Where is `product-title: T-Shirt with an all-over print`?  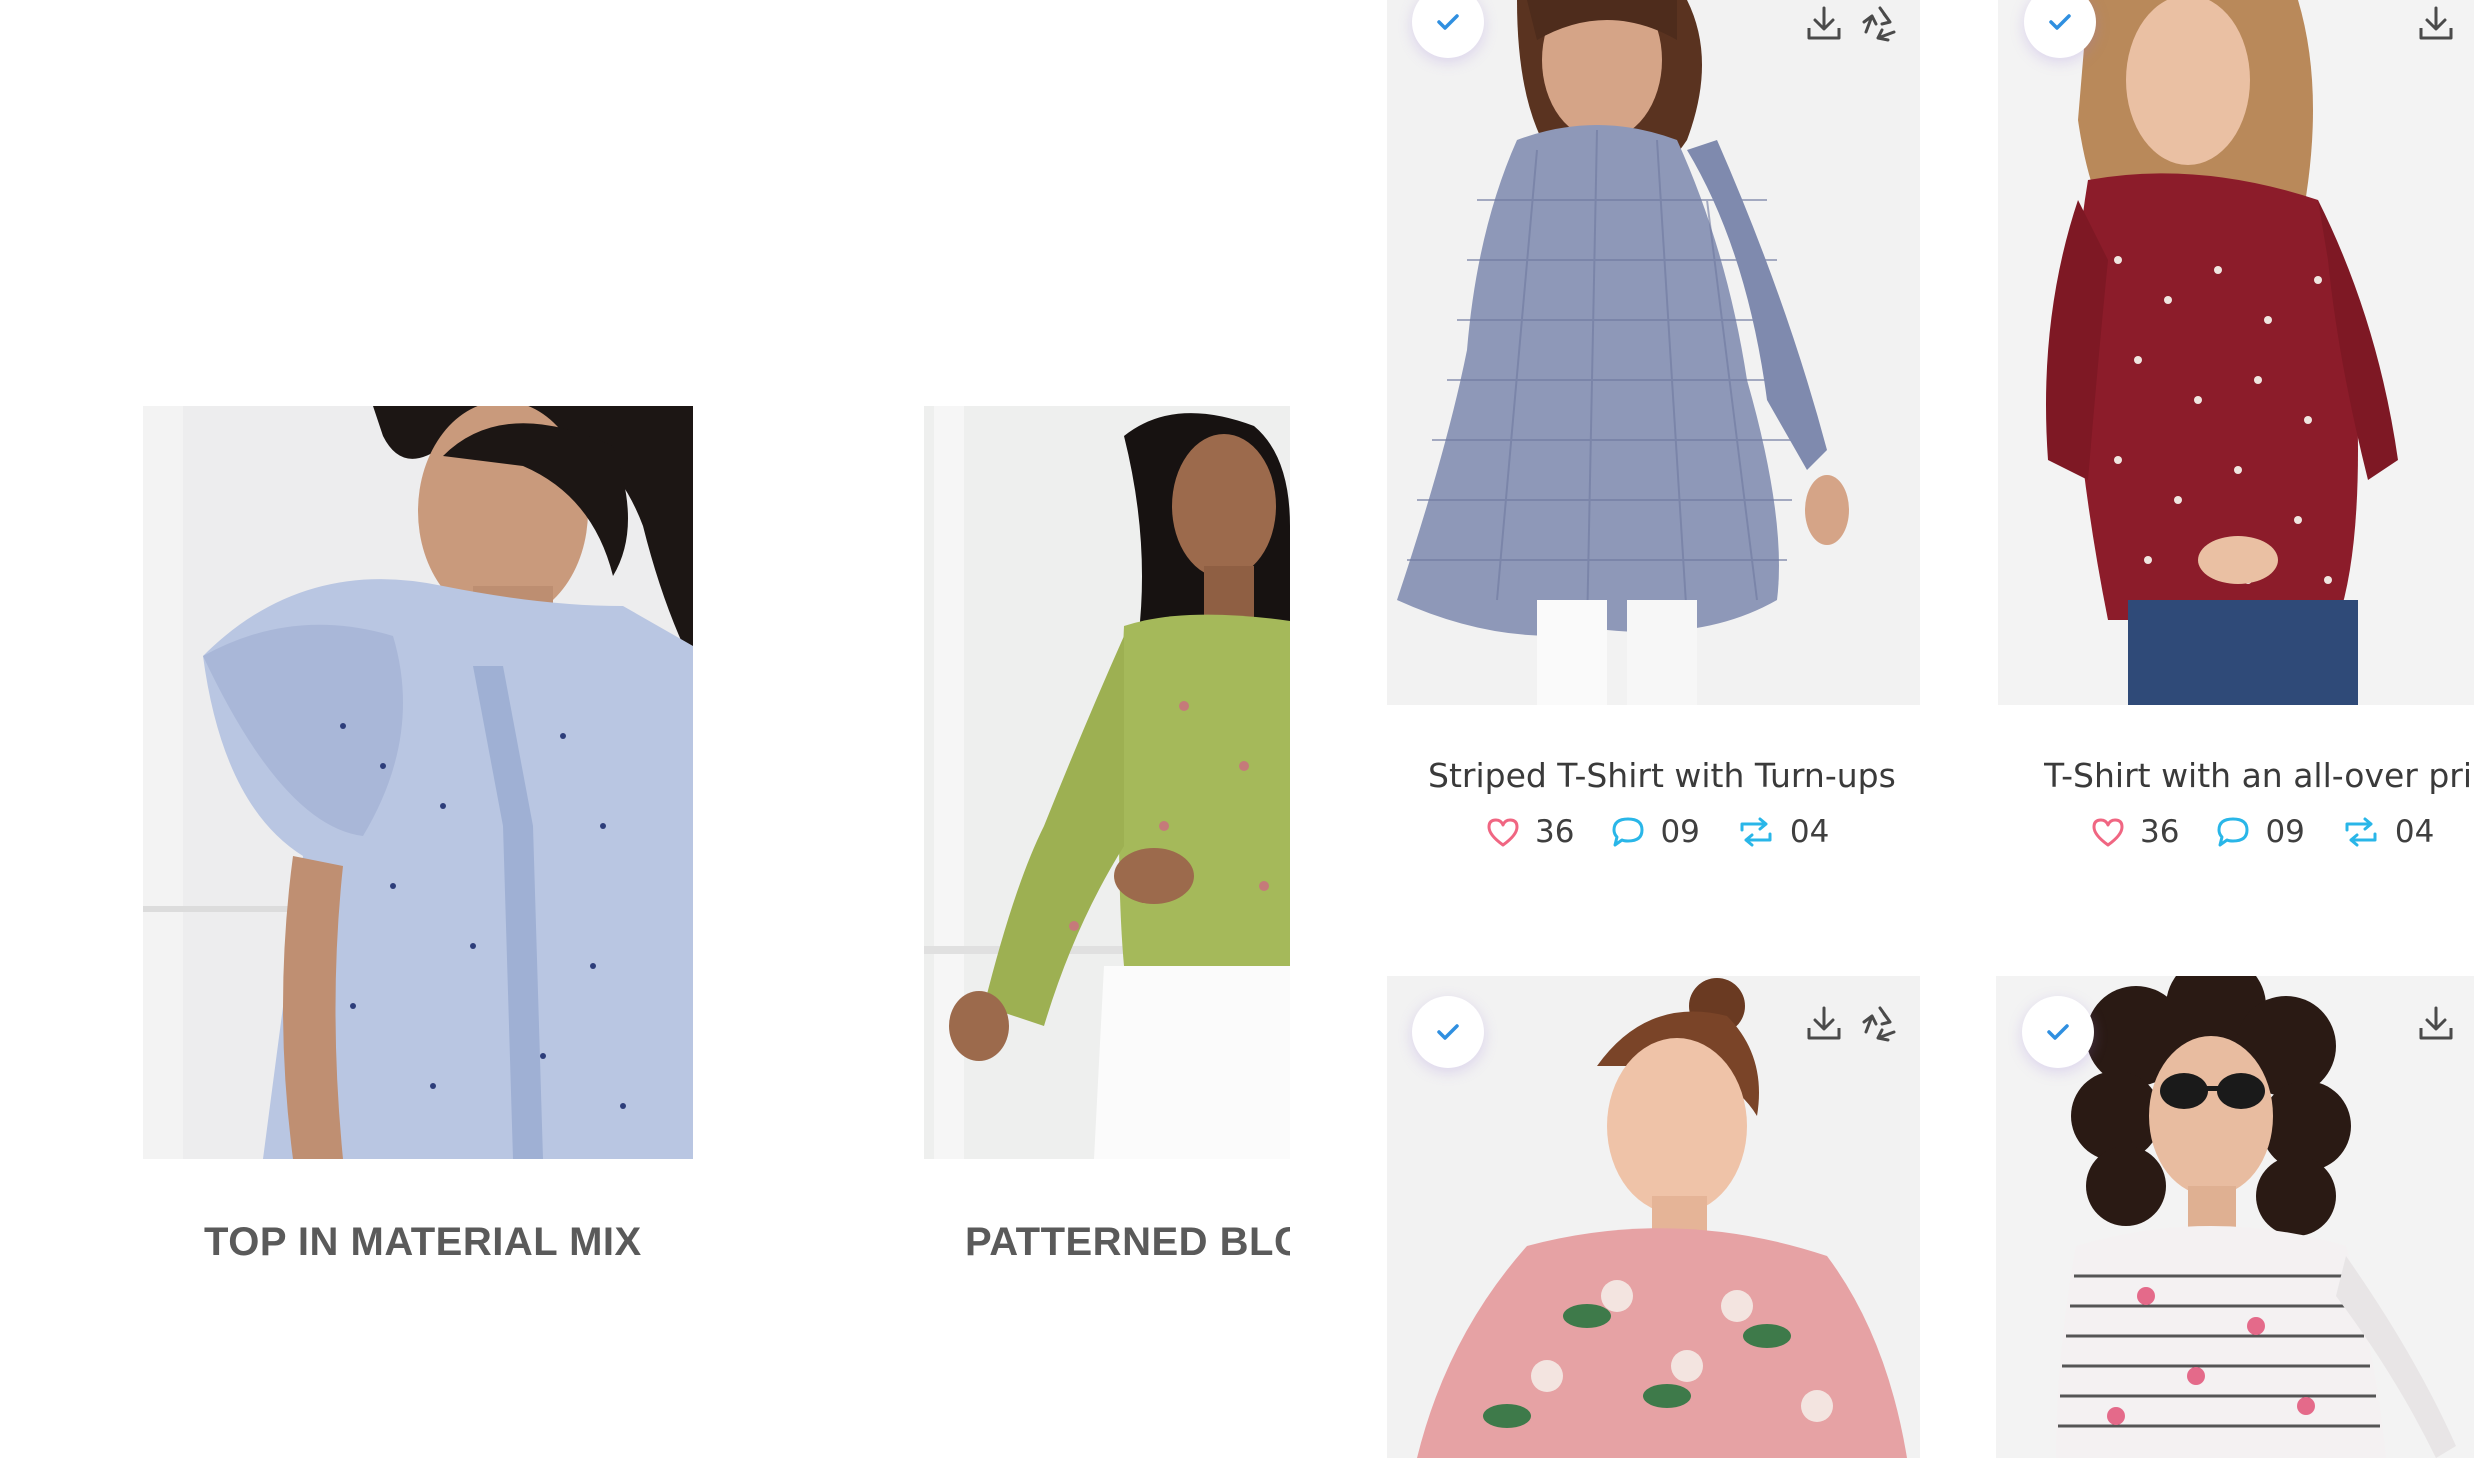
product-title: T-Shirt with an all-over print is located at coordinates (2259, 775).